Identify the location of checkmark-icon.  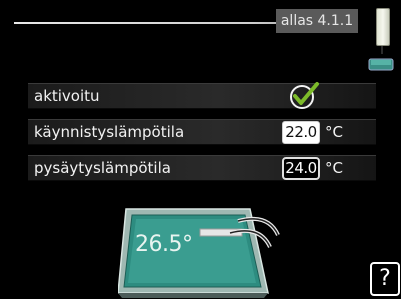
(304, 95).